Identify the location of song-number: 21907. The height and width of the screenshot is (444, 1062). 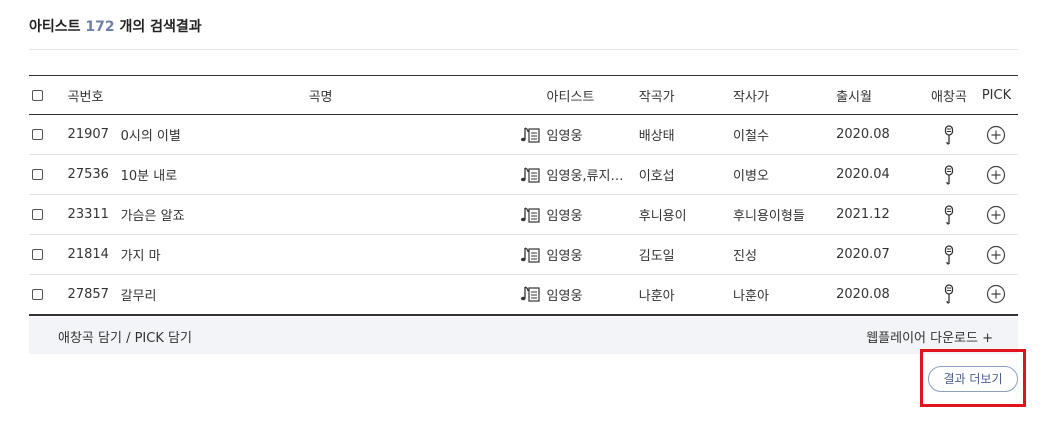
(88, 134).